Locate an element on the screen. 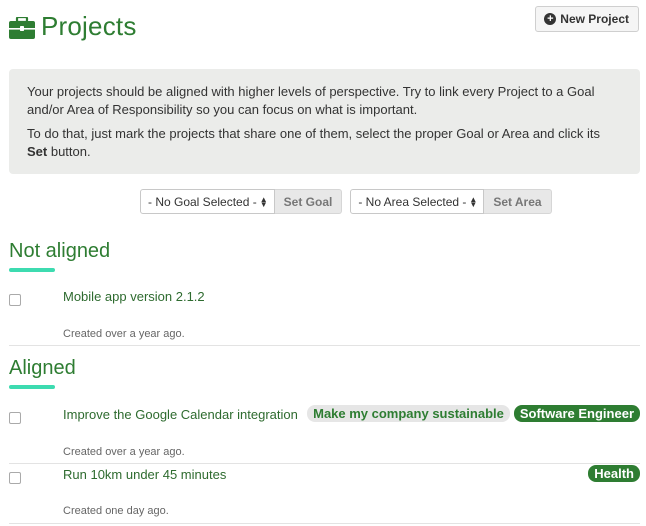 The width and height of the screenshot is (646, 526). area-tag: Software Engineer is located at coordinates (576, 413).